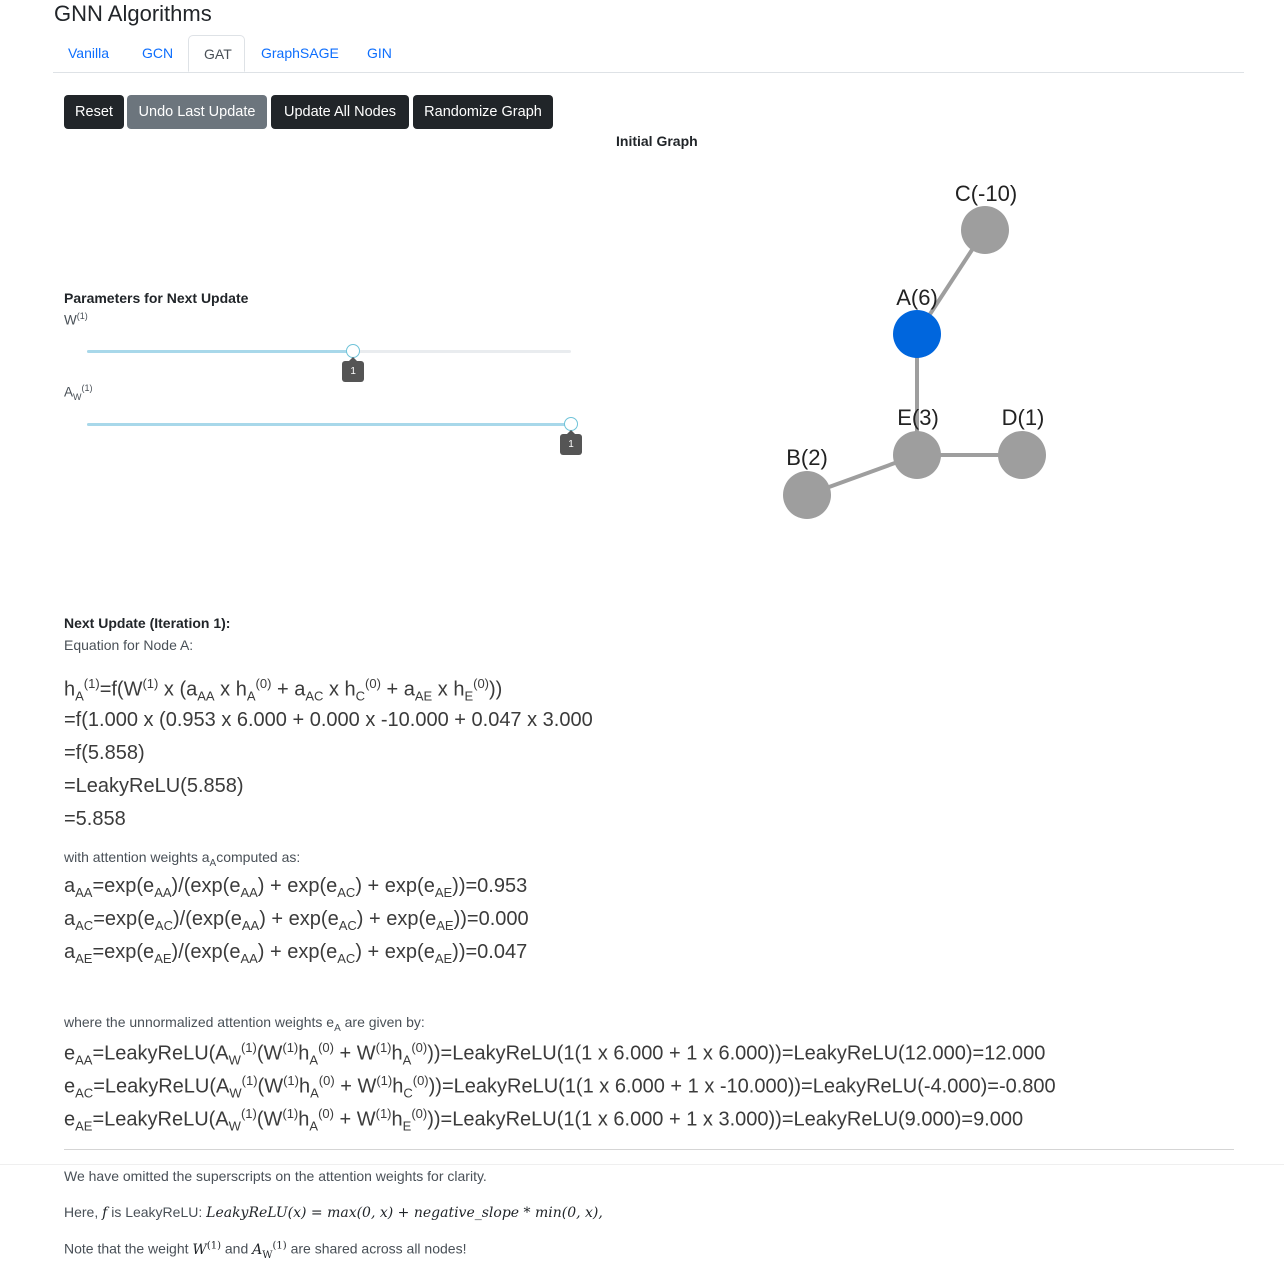  I want to click on node-label-d: D(1), so click(1023, 417).